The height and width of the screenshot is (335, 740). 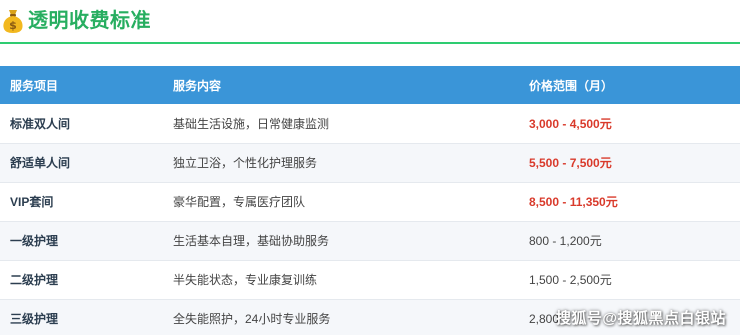 What do you see at coordinates (89, 21) in the screenshot?
I see `page-title: 透明收费标准` at bounding box center [89, 21].